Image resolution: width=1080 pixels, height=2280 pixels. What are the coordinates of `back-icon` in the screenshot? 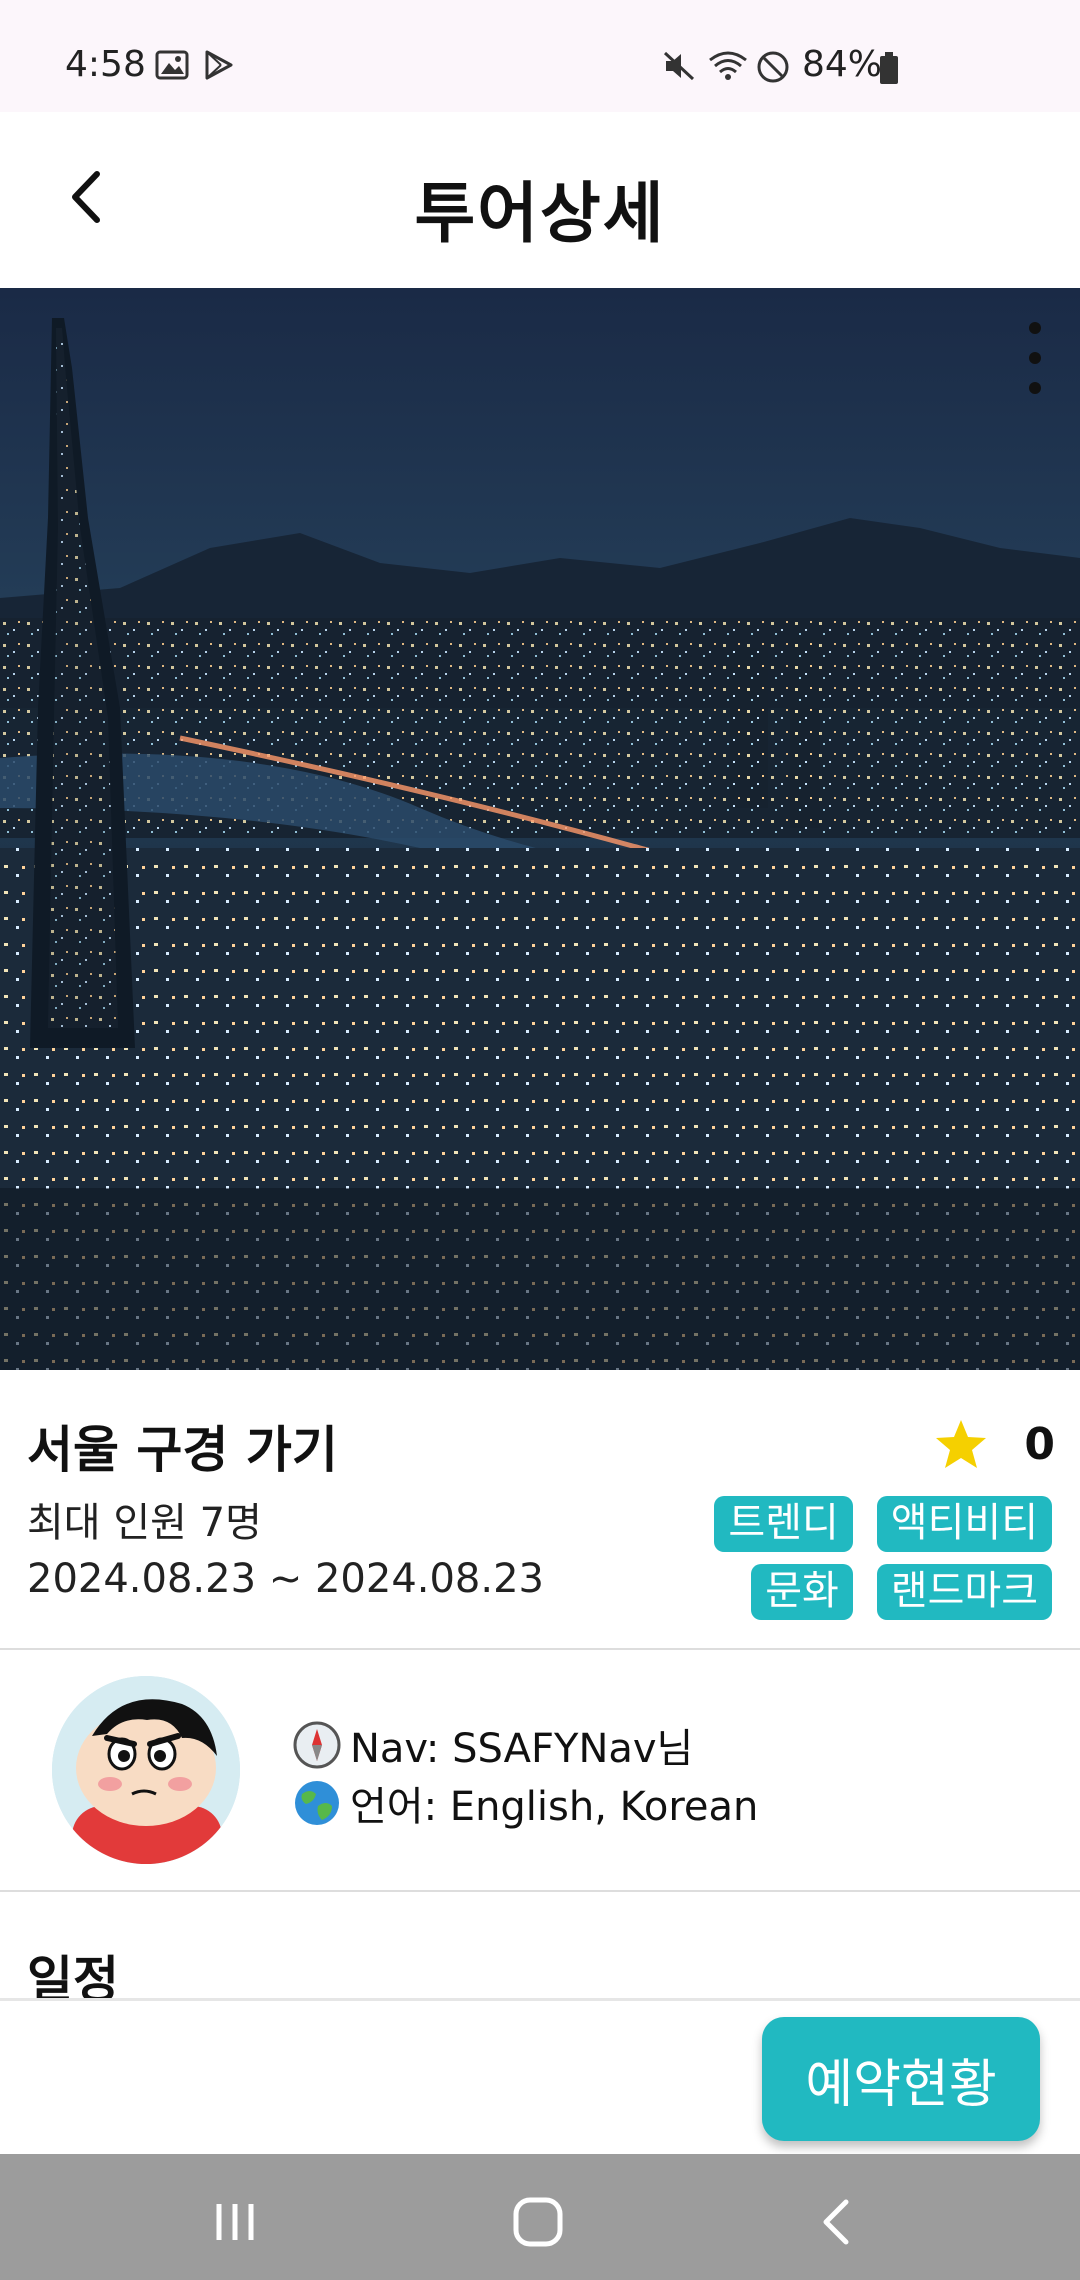 It's located at (836, 2222).